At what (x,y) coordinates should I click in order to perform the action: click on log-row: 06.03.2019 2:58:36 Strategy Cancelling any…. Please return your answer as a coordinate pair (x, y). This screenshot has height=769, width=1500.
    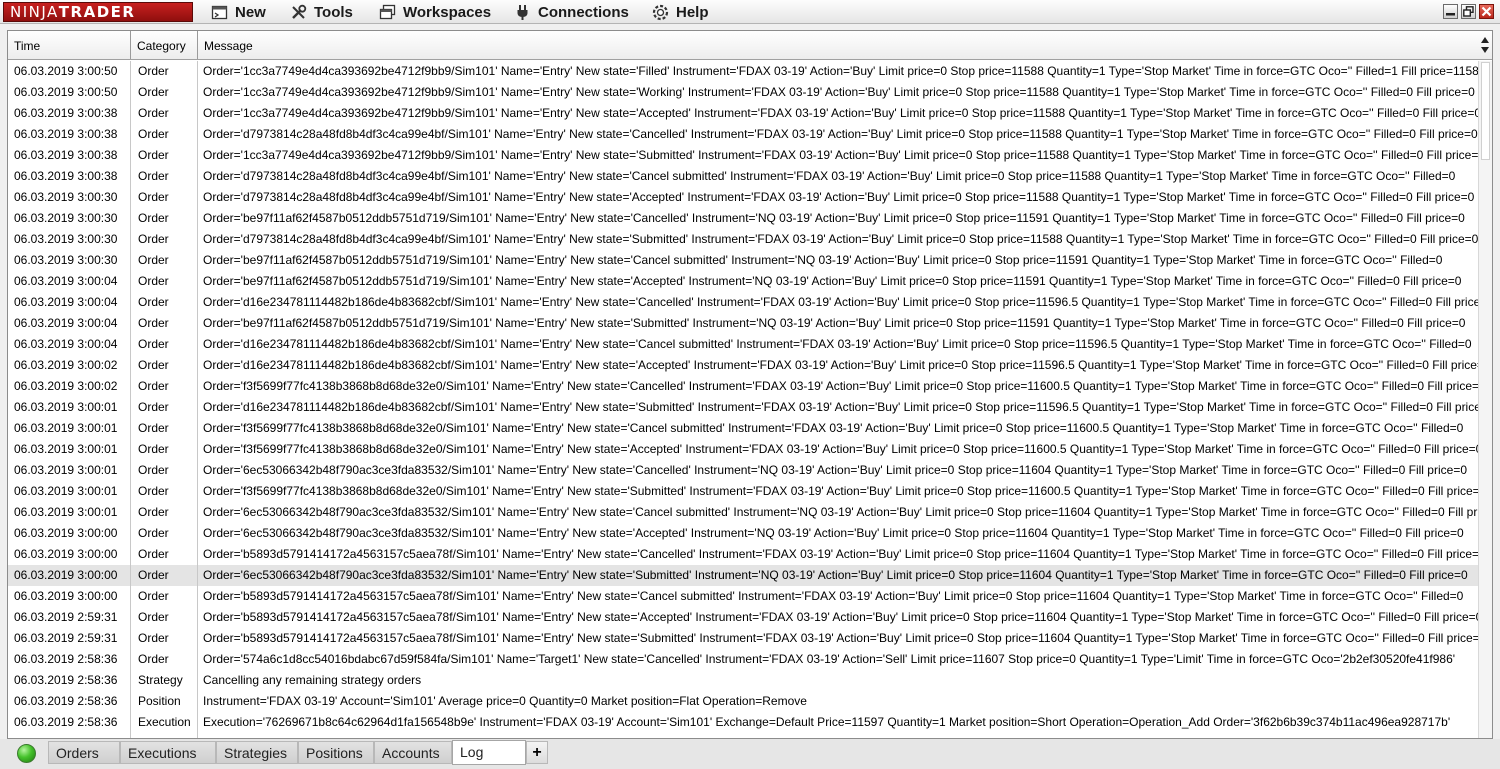
    Looking at the image, I should click on (743, 680).